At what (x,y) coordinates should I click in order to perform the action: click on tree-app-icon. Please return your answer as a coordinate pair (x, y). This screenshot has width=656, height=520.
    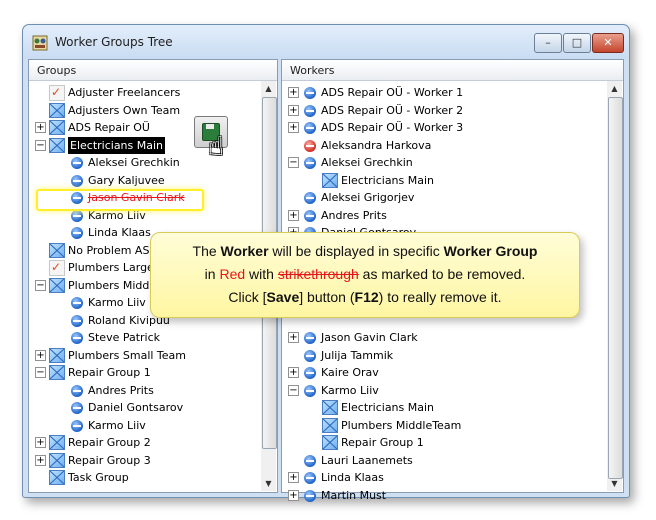
    Looking at the image, I should click on (40, 43).